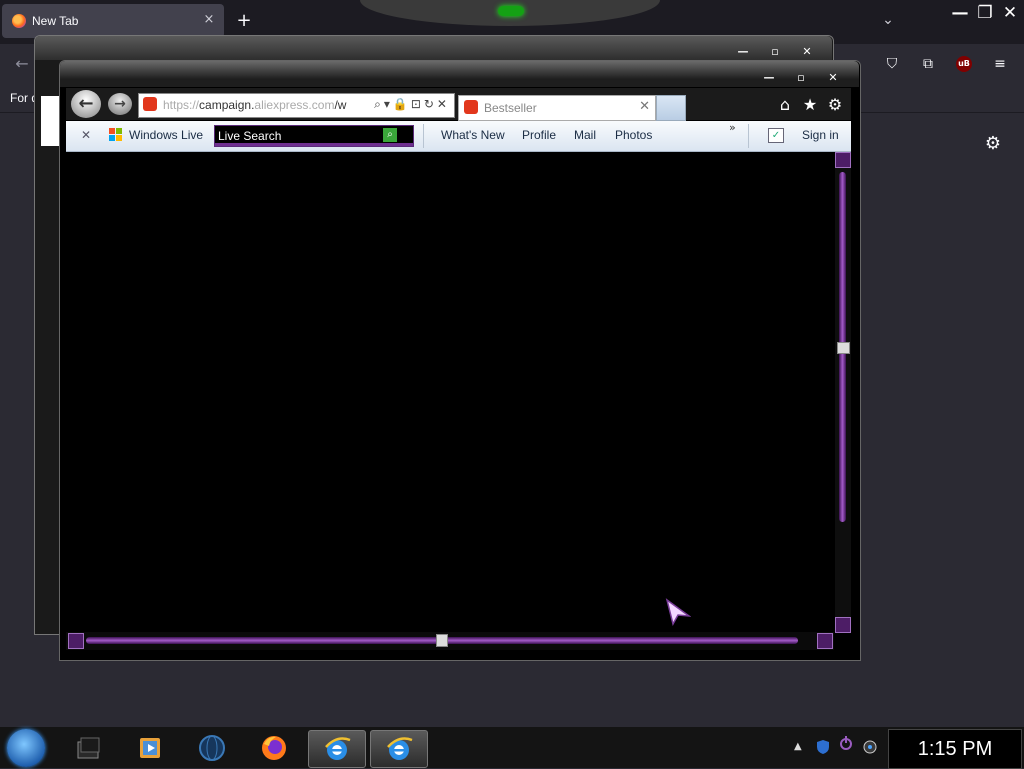  What do you see at coordinates (835, 105) in the screenshot?
I see `tools-gear-icon: ⚙` at bounding box center [835, 105].